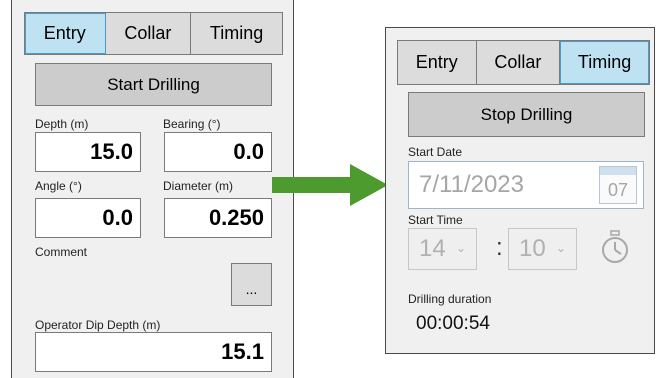 The width and height of the screenshot is (656, 378). I want to click on stop-drilling-button: Stop Drilling, so click(526, 114).